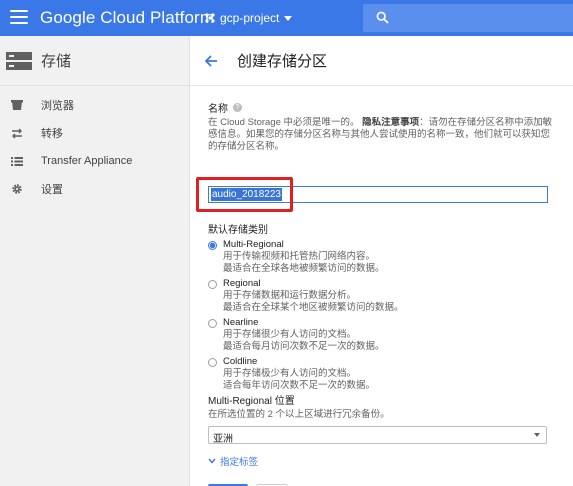  What do you see at coordinates (94, 105) in the screenshot?
I see `sidebar-item-browser: 浏览器` at bounding box center [94, 105].